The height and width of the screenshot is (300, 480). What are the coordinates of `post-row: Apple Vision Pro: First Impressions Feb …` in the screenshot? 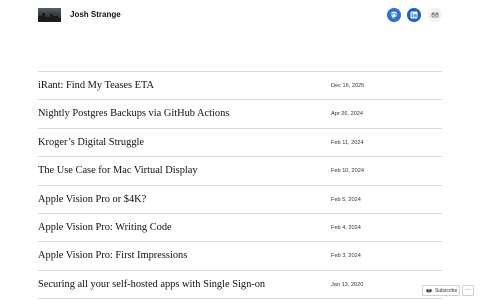 It's located at (240, 256).